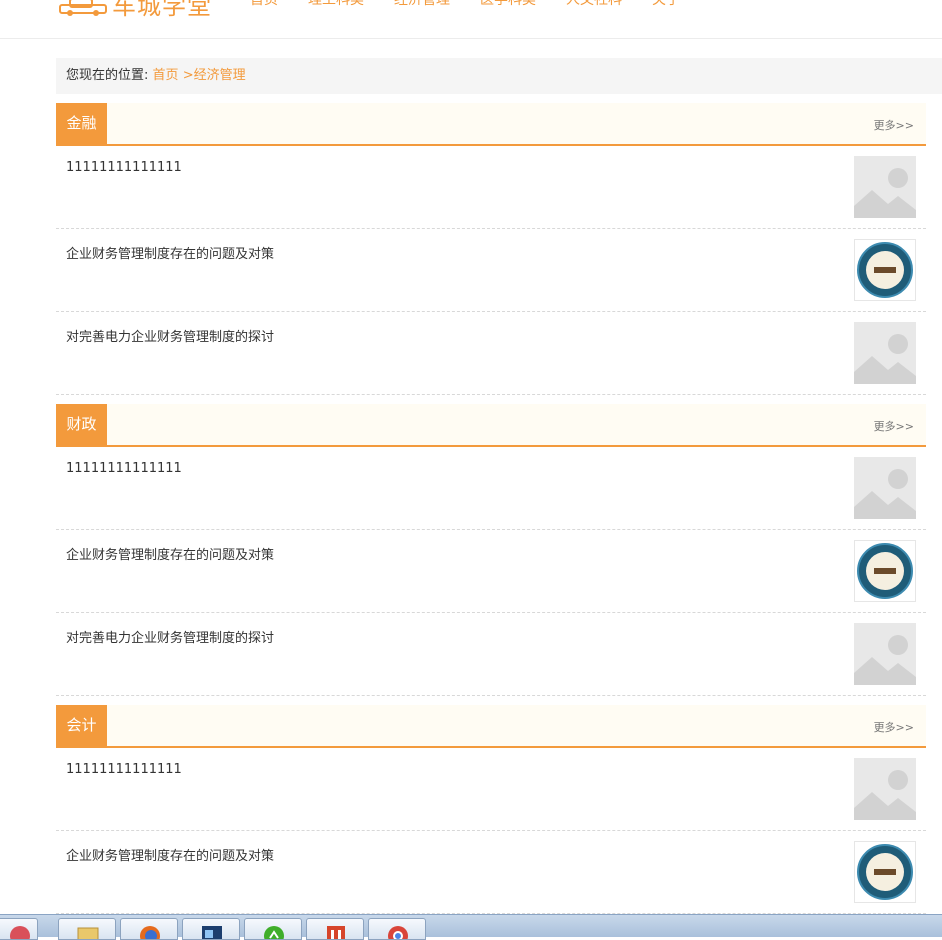 The width and height of the screenshot is (942, 940). I want to click on site-logo: 车城学堂, so click(135, 10).